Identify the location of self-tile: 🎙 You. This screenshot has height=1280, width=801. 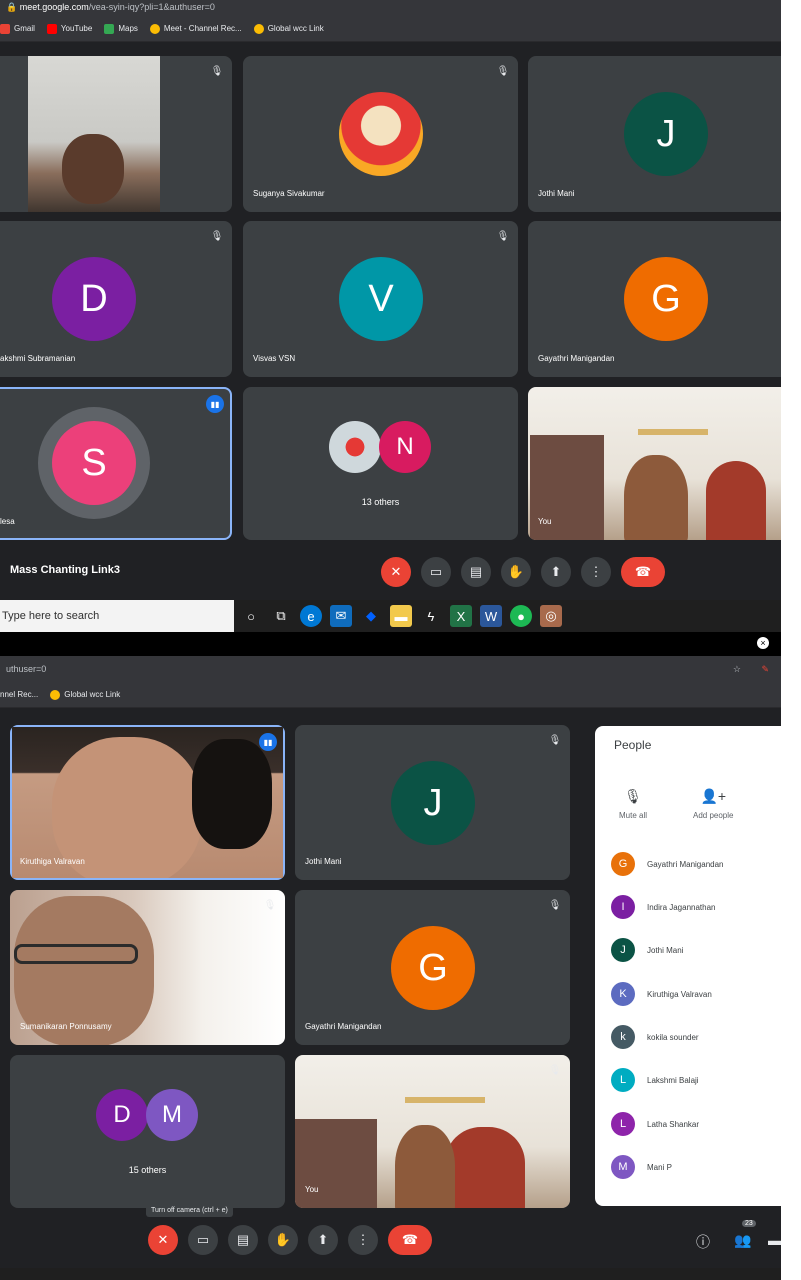
(432, 1131).